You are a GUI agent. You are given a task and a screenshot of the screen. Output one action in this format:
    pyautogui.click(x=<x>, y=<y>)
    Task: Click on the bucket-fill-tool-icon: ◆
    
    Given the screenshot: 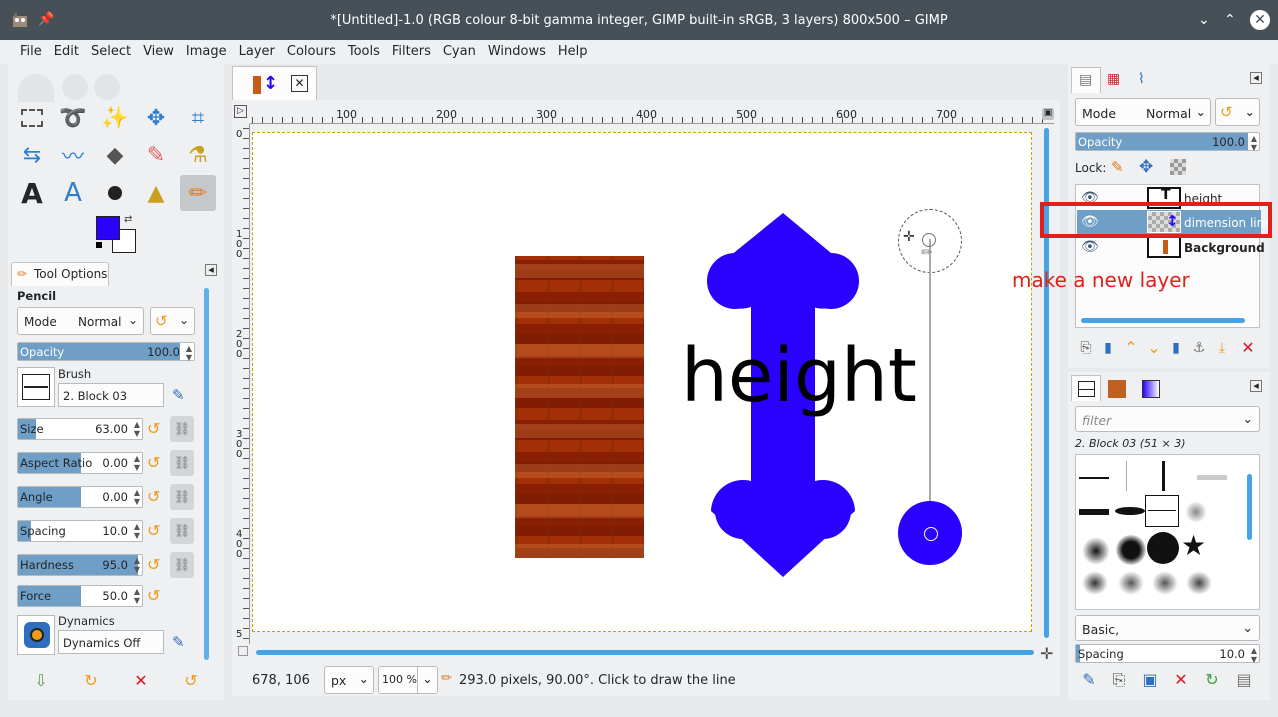 What is the action you would take?
    pyautogui.click(x=115, y=155)
    